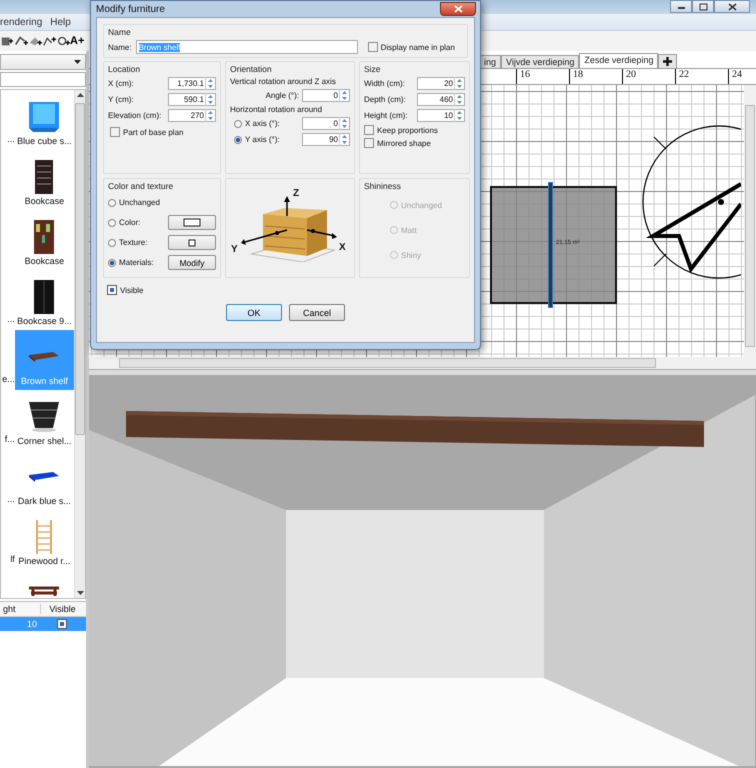 The image size is (756, 768). I want to click on modify-button: Modify, so click(192, 262).